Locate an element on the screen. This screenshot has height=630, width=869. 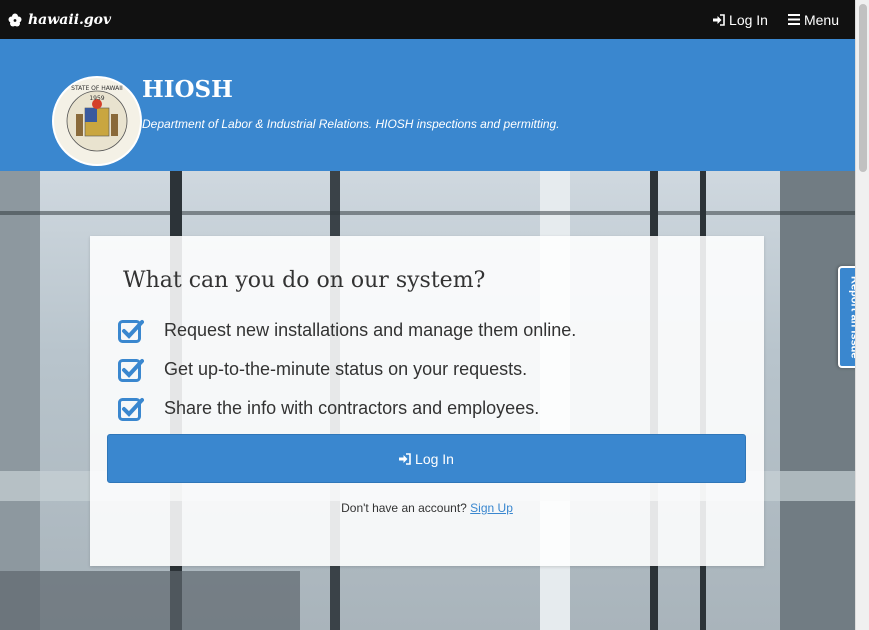
hero-rail is located at coordinates (427, 213).